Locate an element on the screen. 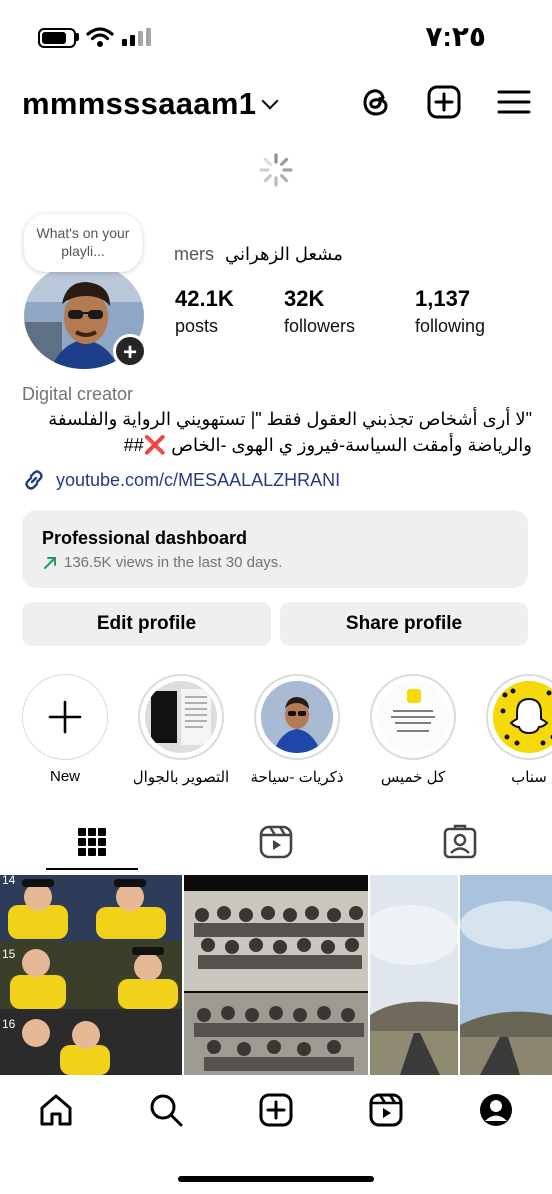  tab-reels-icon is located at coordinates (276, 842).